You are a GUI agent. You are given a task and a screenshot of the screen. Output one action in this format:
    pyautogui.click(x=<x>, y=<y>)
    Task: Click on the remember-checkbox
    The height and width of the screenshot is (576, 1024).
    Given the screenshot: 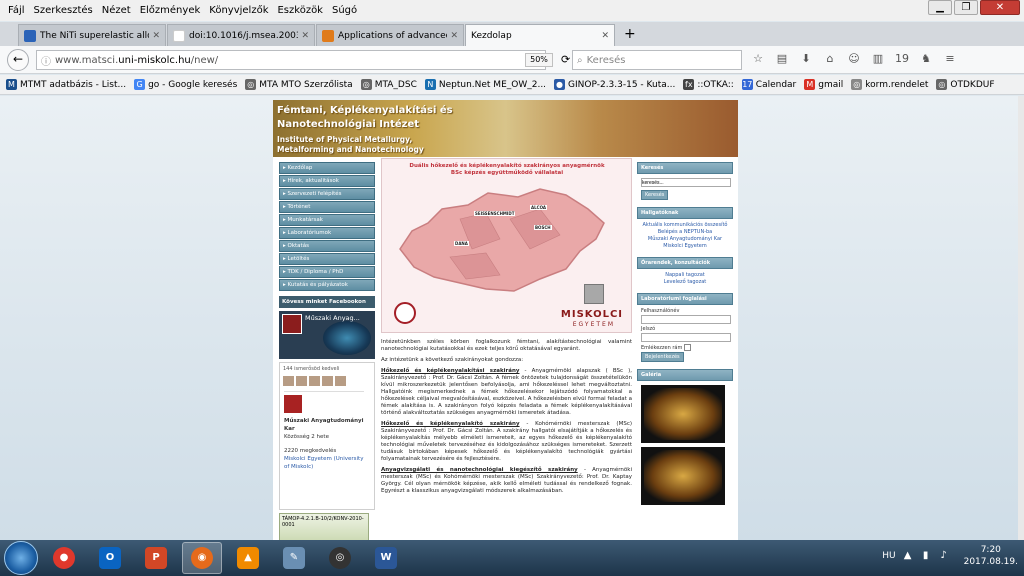 What is the action you would take?
    pyautogui.click(x=687, y=347)
    